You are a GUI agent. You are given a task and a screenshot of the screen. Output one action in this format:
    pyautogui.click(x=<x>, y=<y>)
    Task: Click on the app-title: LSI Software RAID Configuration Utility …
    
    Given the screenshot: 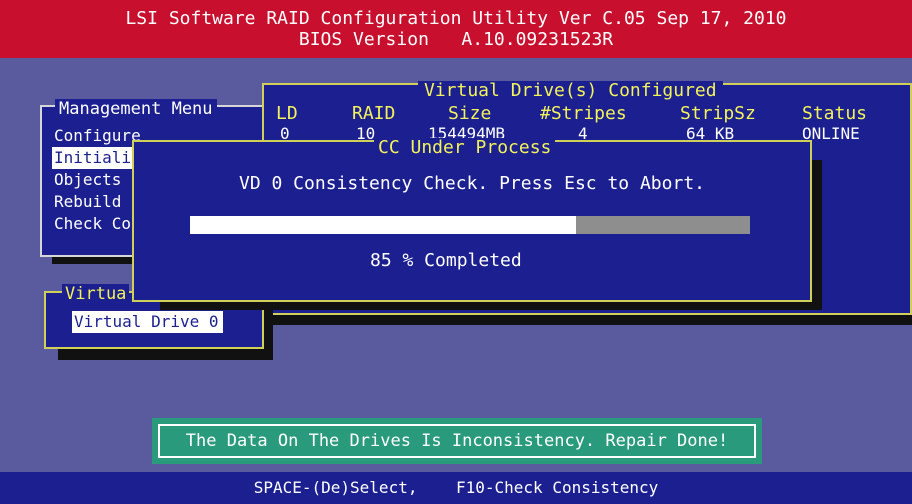 What is the action you would take?
    pyautogui.click(x=456, y=18)
    